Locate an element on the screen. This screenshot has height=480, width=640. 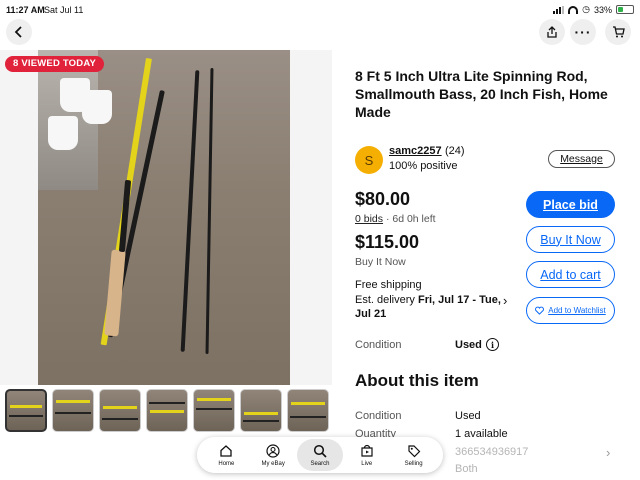
avatar: S is located at coordinates (369, 160).